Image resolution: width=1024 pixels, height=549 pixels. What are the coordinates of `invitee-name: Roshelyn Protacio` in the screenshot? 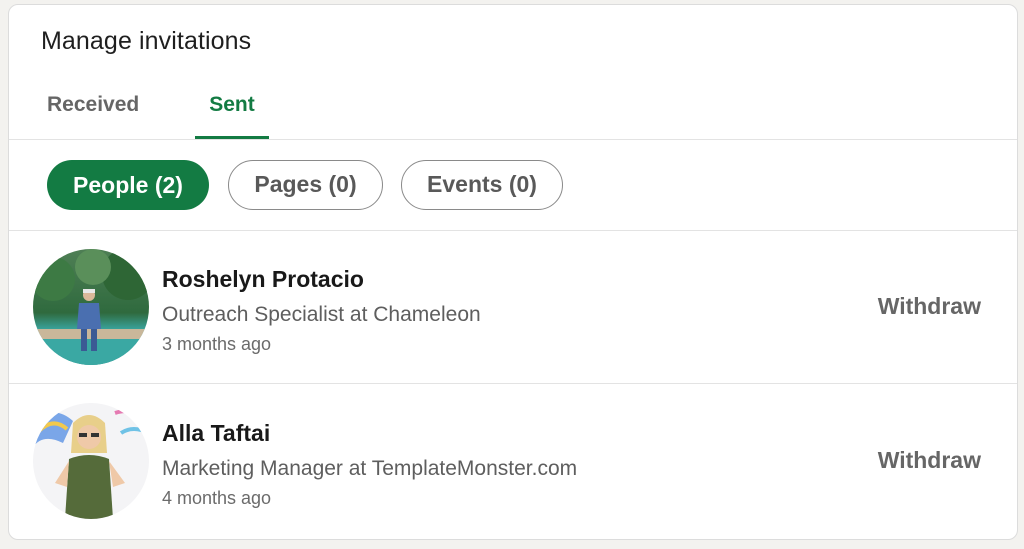 It's located at (263, 279).